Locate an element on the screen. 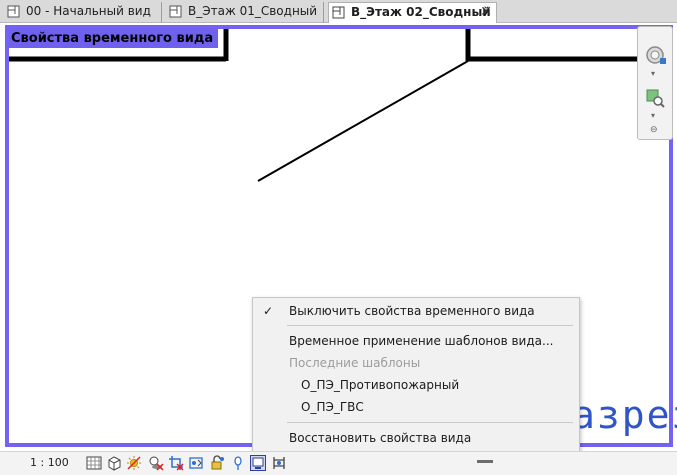  view-scale: 1 : 100 is located at coordinates (49, 462).